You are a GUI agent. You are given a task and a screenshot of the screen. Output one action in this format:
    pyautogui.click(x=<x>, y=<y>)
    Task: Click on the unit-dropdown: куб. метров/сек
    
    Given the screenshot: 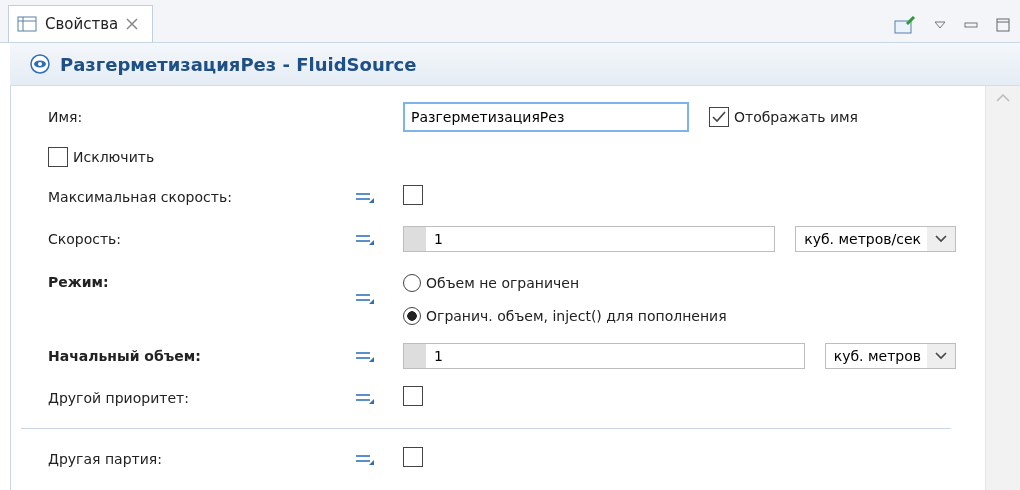 What is the action you would take?
    pyautogui.click(x=875, y=239)
    